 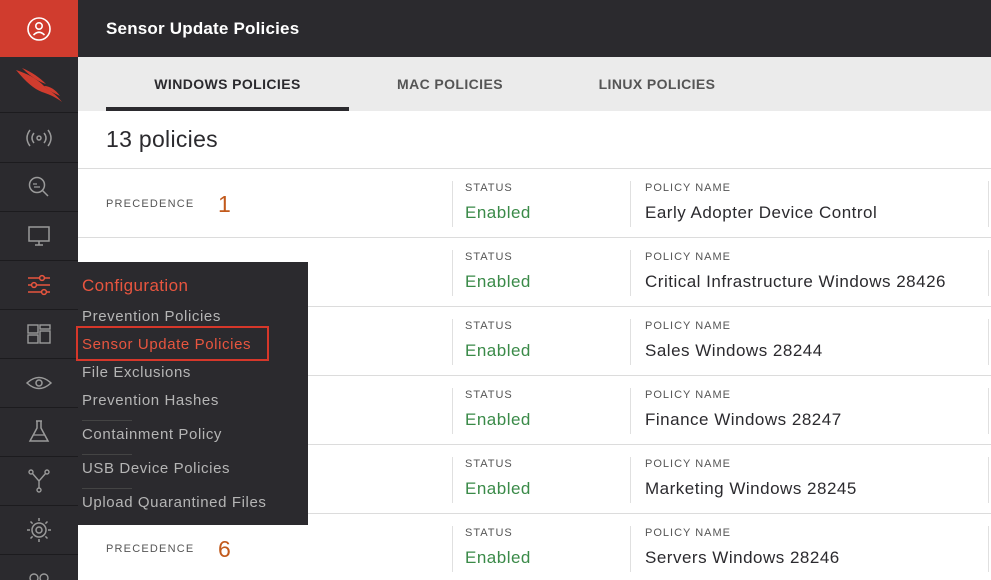 What do you see at coordinates (152, 434) in the screenshot?
I see `menu-item-containment-policy: Containment Policy` at bounding box center [152, 434].